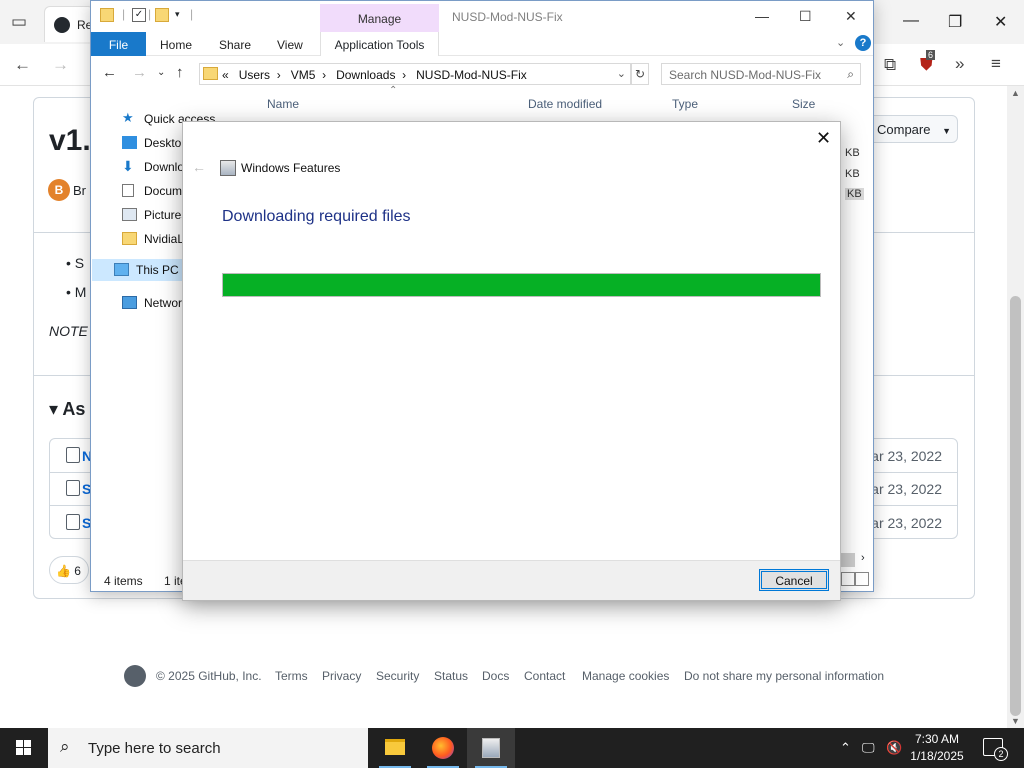  I want to click on column-header-date: Date modified, so click(565, 104).